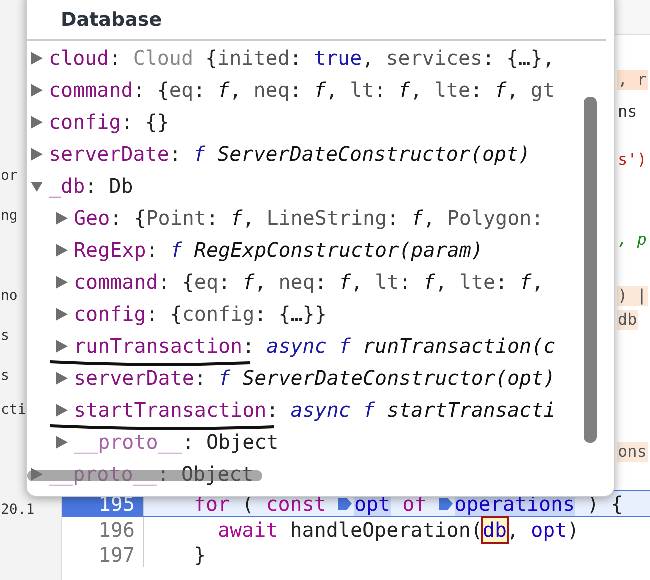  I want to click on code-fragment: ng, so click(9, 216).